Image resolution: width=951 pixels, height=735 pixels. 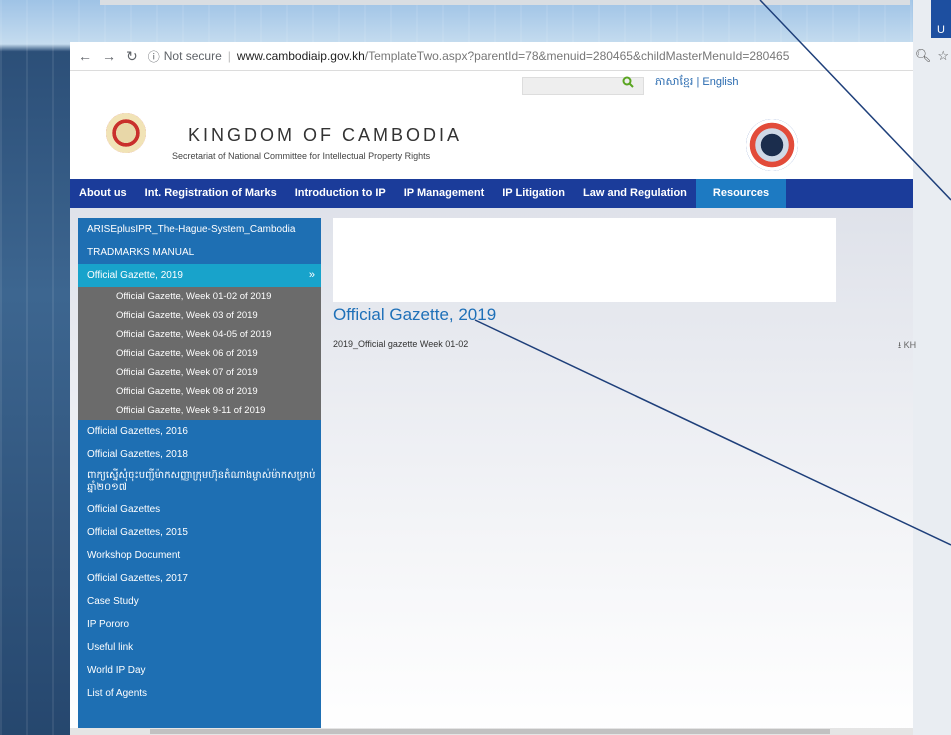 I want to click on download-kh-link: ⭳ KH, so click(x=907, y=346).